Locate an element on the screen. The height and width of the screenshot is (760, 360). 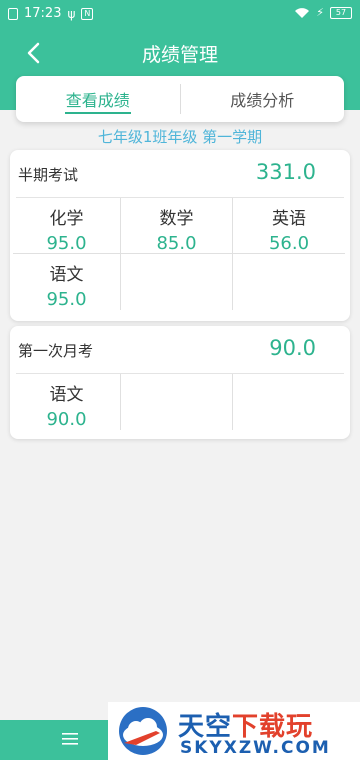
exam-card-first-monthly: 第一次月考 90.0 语文 90.0 is located at coordinates (180, 382).